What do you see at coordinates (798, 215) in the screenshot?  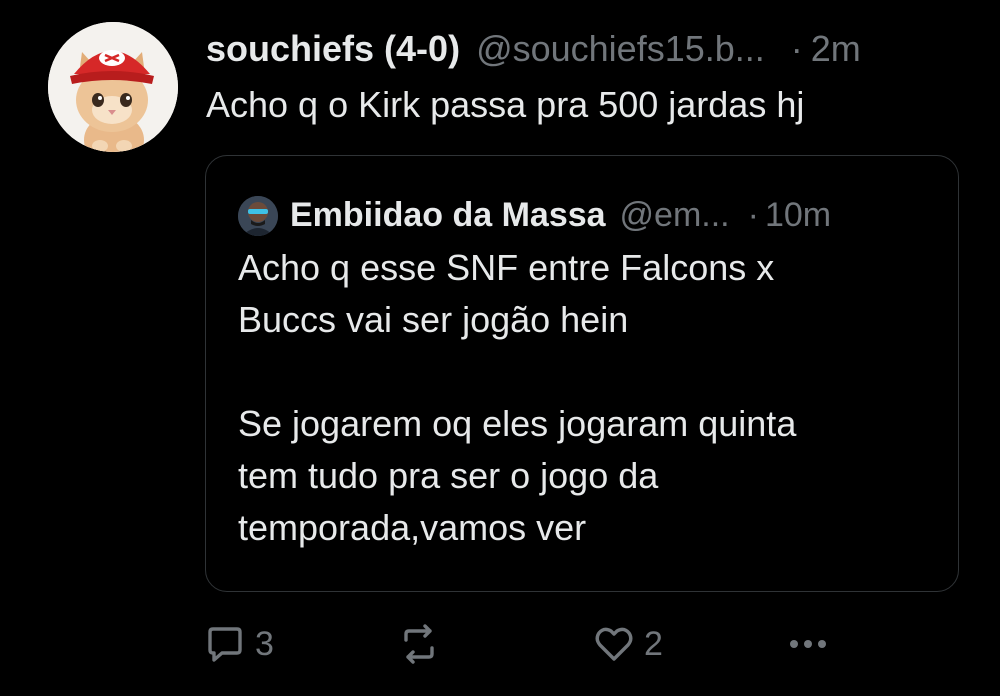 I see `quoted-tweet-timestamp: 10m` at bounding box center [798, 215].